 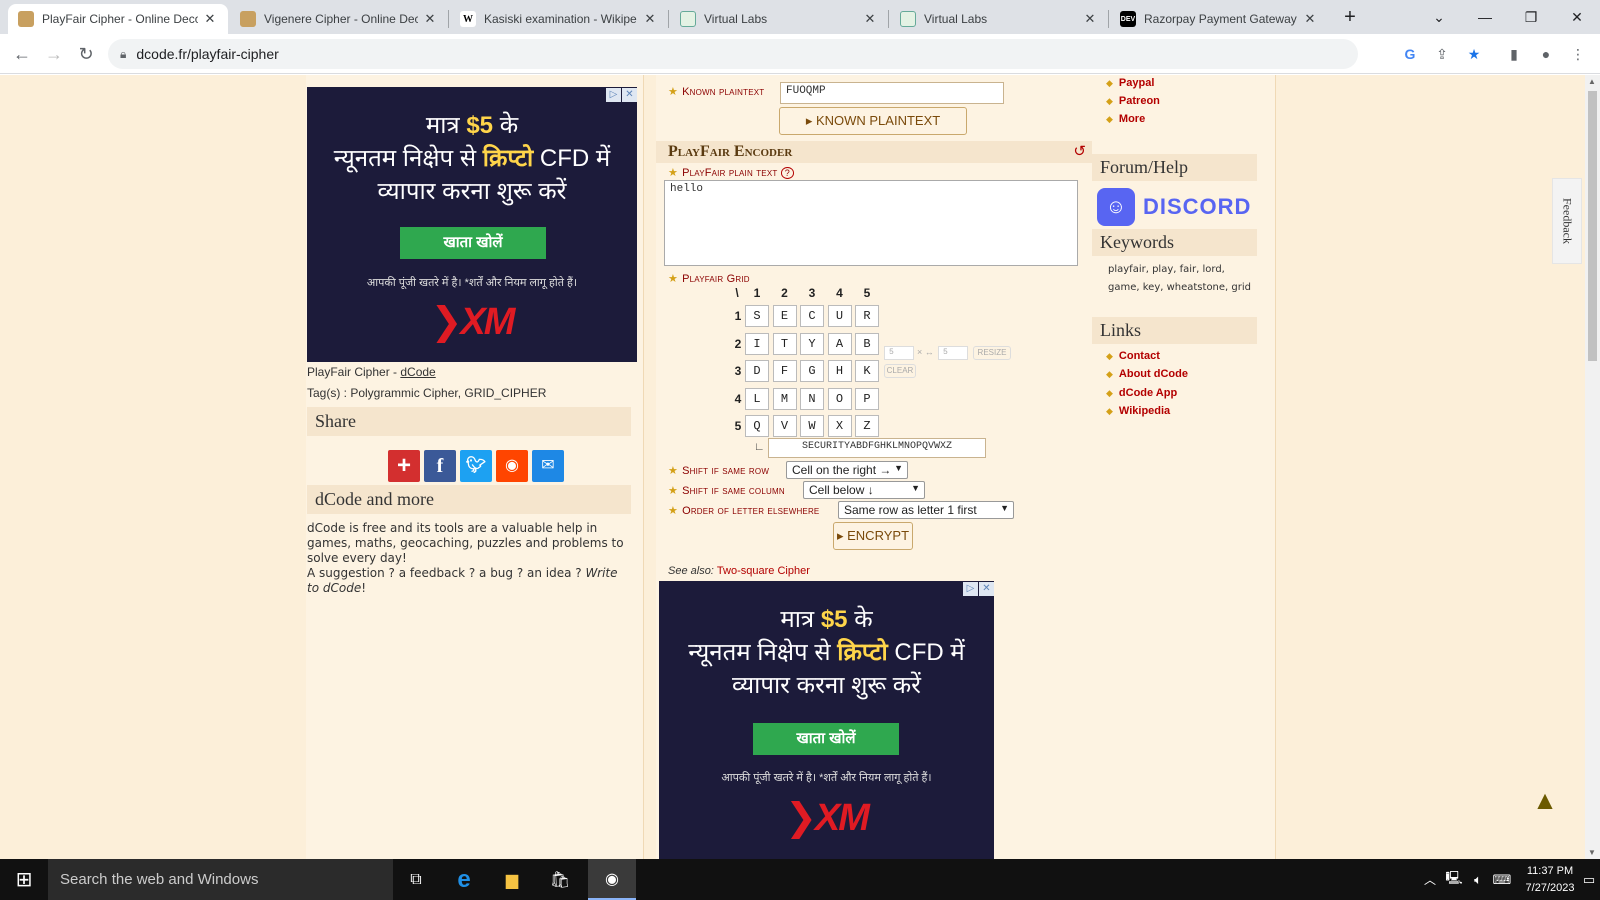 I want to click on scroll-top-icon: ▲, so click(x=1545, y=800).